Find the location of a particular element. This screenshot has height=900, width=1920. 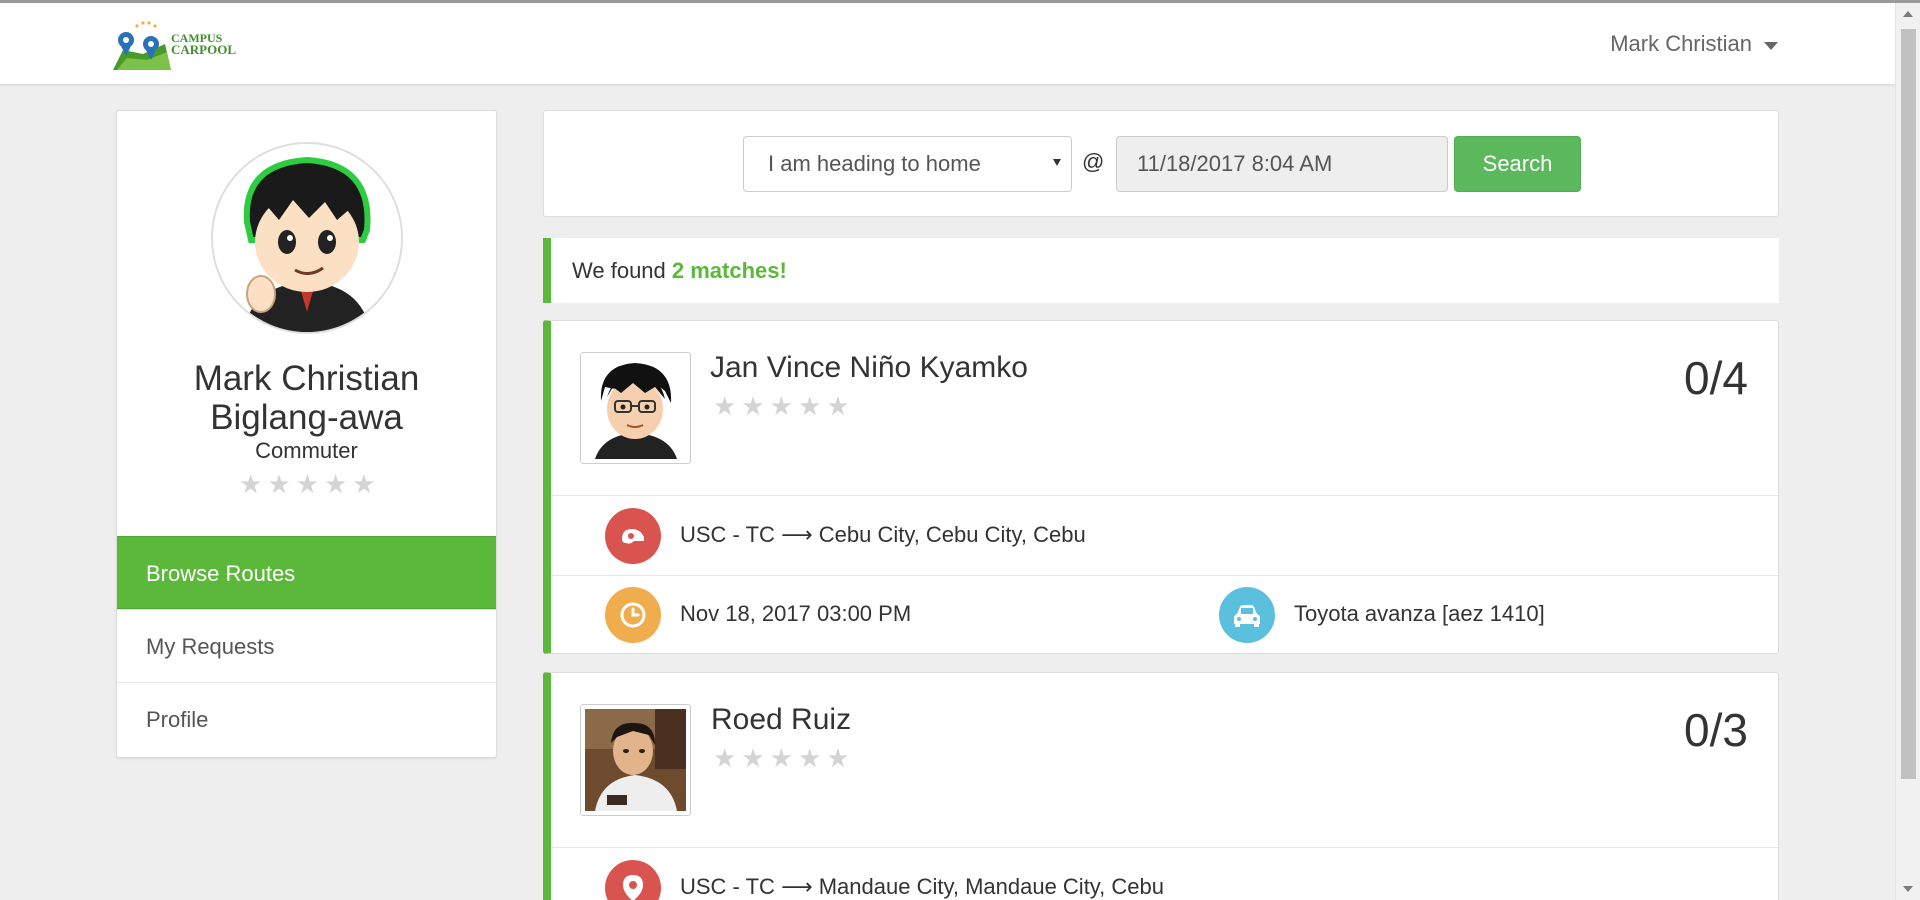

map-pins-icon is located at coordinates (142, 45).